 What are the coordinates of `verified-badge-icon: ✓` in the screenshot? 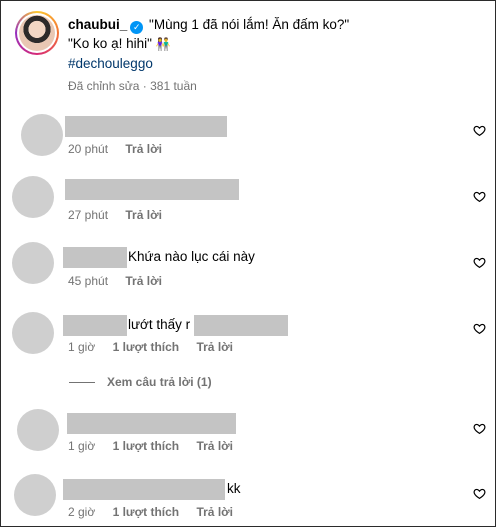 It's located at (137, 27).